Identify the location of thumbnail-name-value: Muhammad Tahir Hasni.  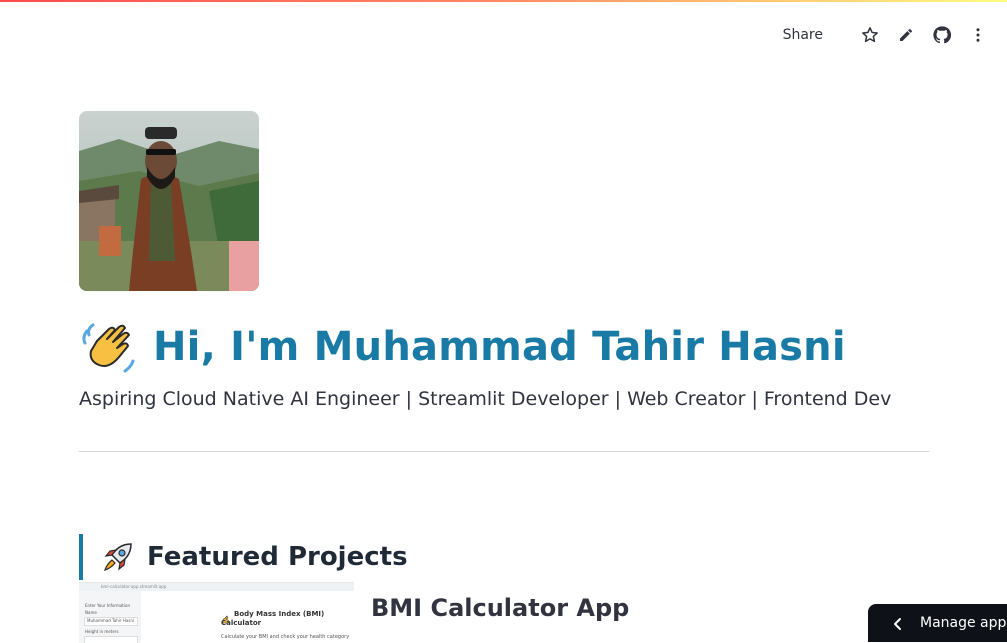
(111, 620).